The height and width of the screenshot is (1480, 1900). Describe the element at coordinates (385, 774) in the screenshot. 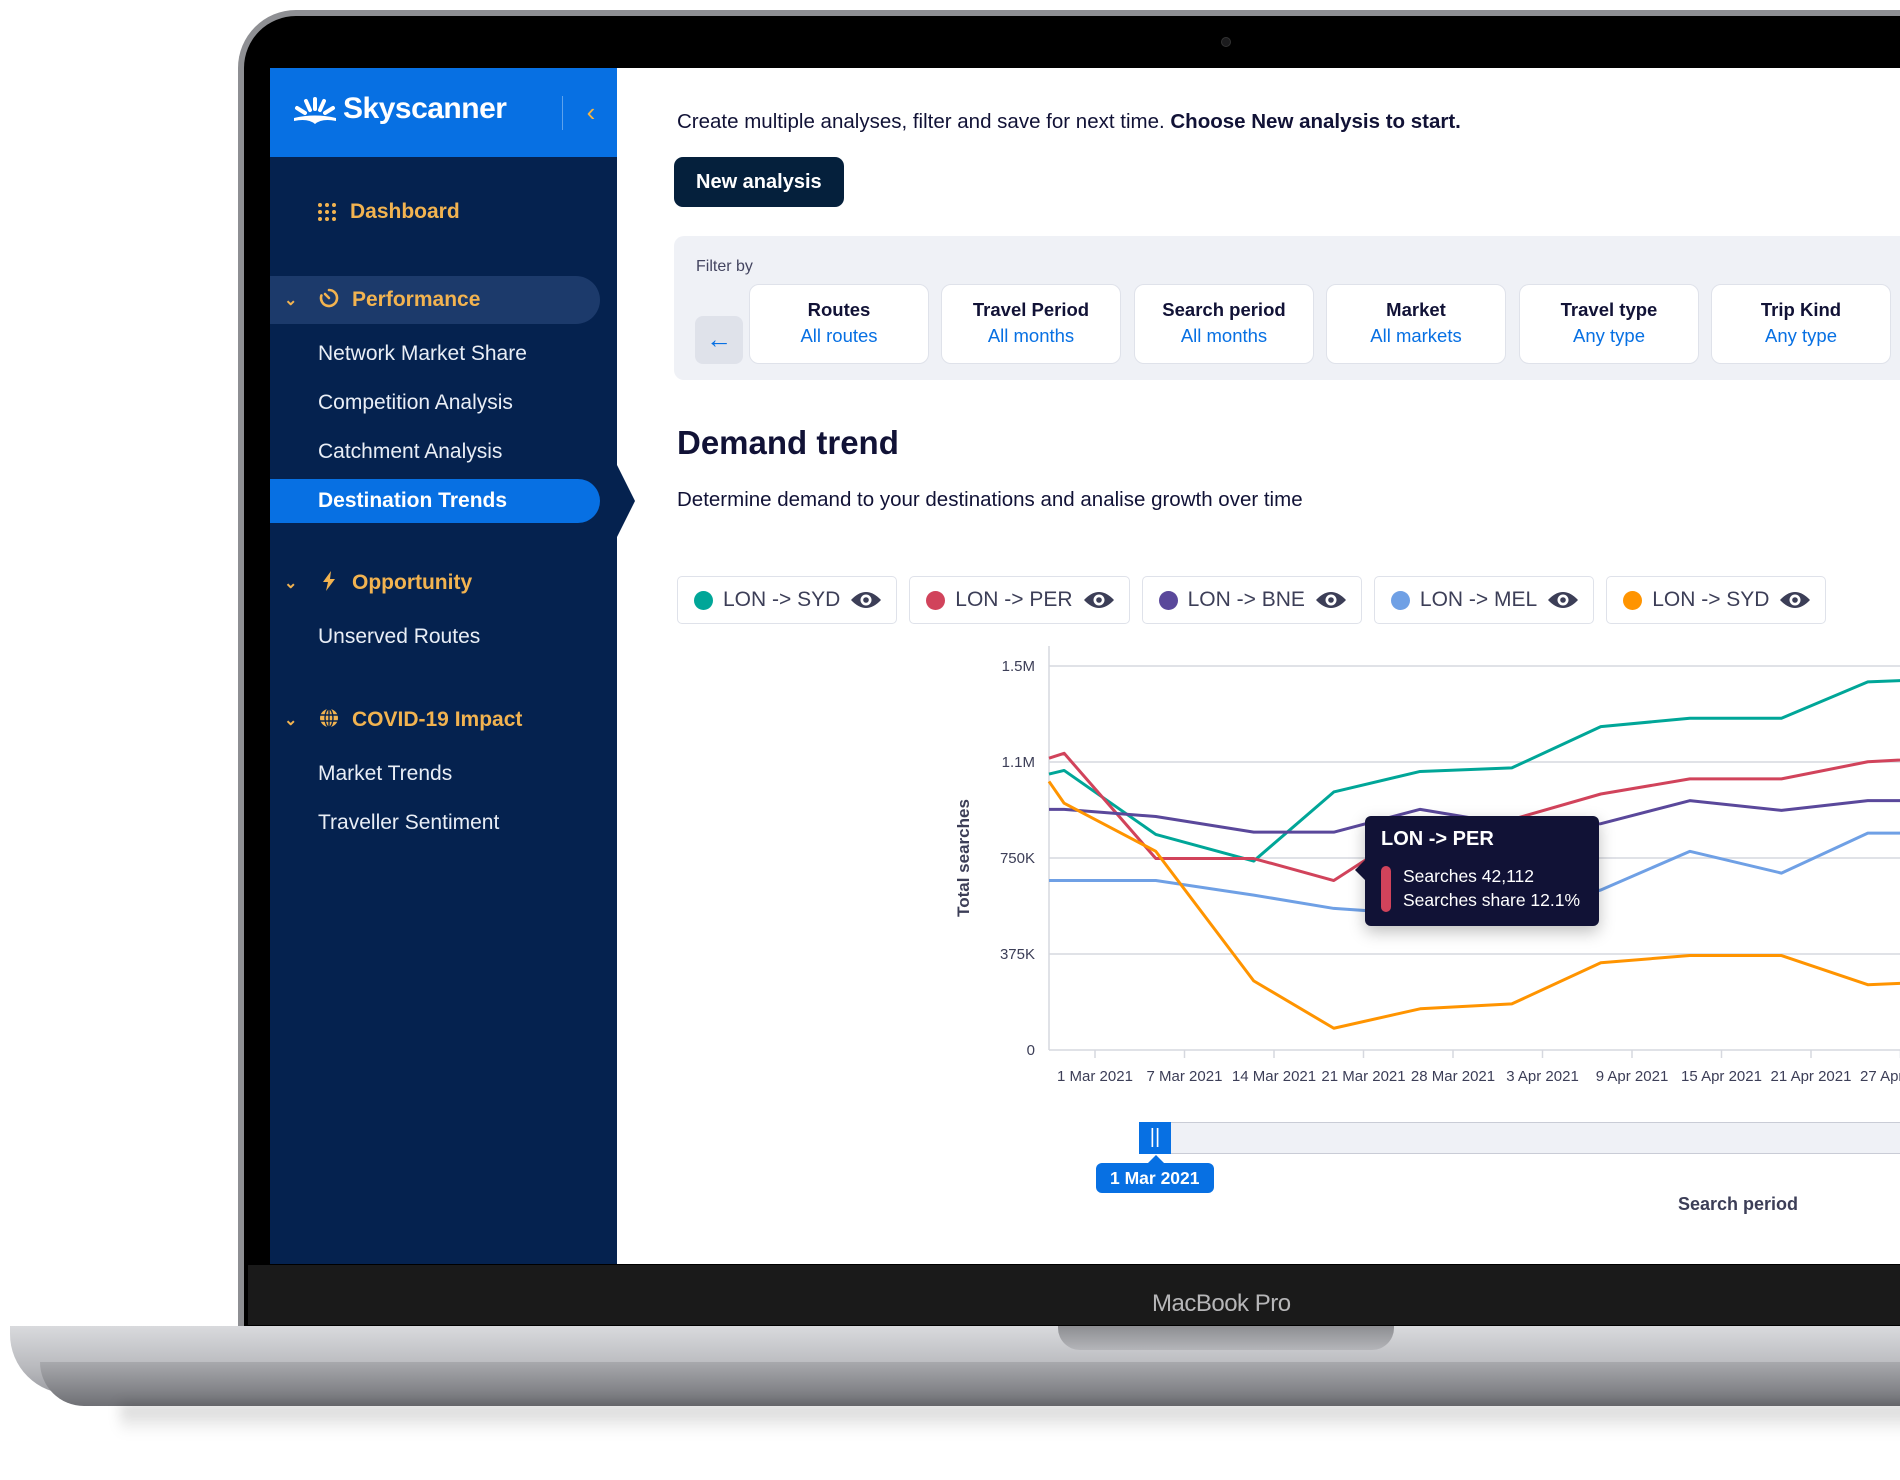

I see `sidebar-item-market-trends: Market Trends` at that location.